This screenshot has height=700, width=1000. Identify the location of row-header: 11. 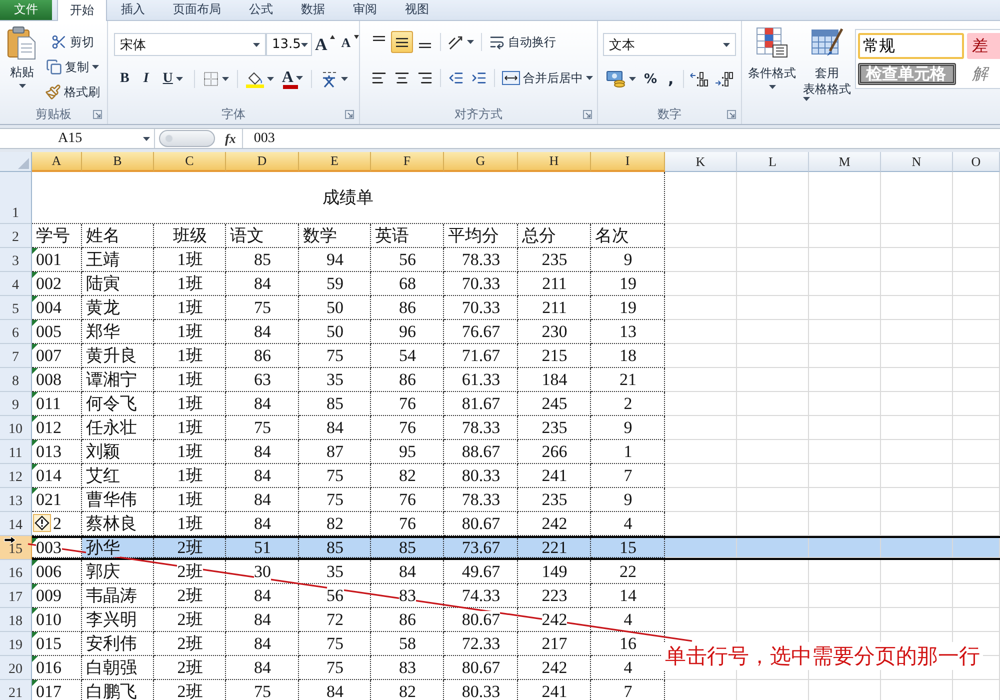
(16, 452).